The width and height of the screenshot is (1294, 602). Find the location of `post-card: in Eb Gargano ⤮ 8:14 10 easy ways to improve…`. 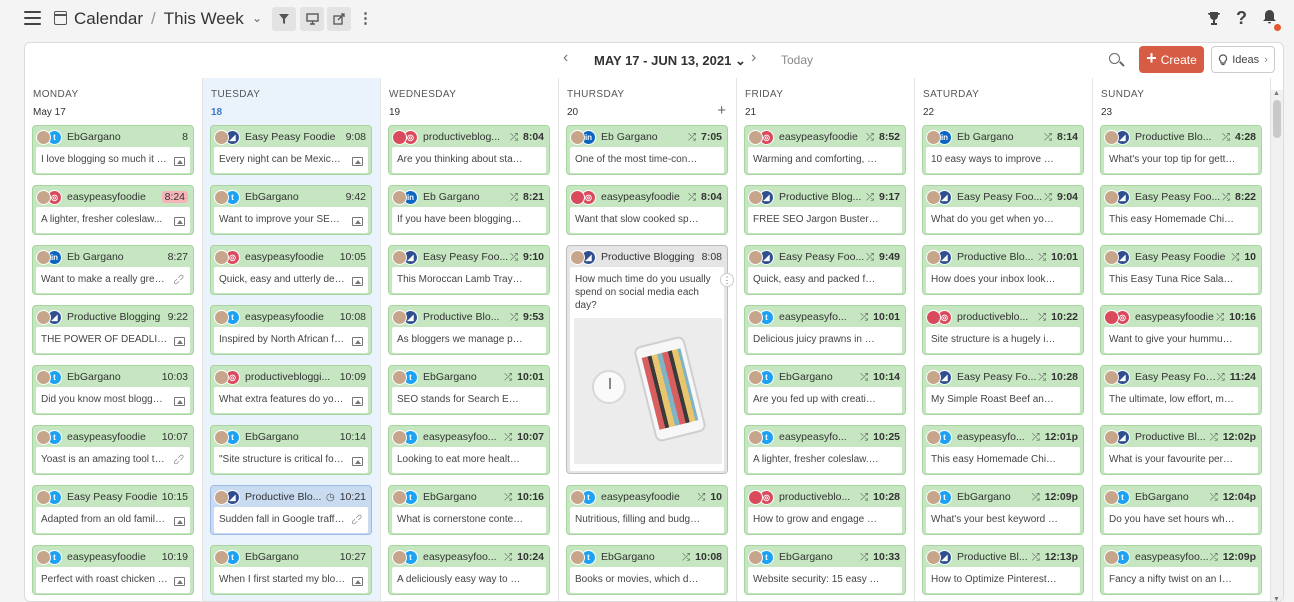

post-card: in Eb Gargano ⤮ 8:14 10 easy ways to improve… is located at coordinates (1003, 150).